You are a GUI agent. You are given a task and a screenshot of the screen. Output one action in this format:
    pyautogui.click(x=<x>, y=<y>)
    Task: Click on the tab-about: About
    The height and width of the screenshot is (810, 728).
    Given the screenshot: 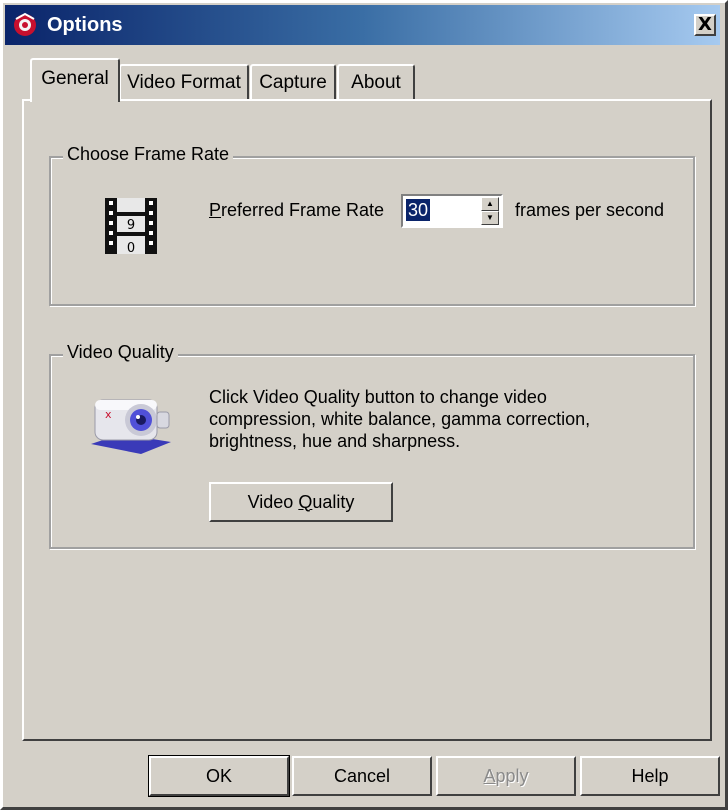 What is the action you would take?
    pyautogui.click(x=376, y=82)
    